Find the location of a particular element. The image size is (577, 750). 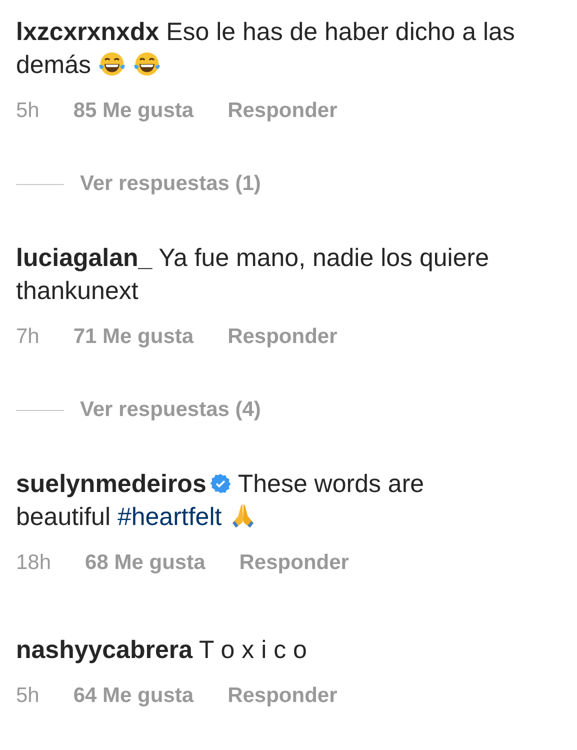

comment-text: nashyycabrera T o x i c o is located at coordinates (162, 650).